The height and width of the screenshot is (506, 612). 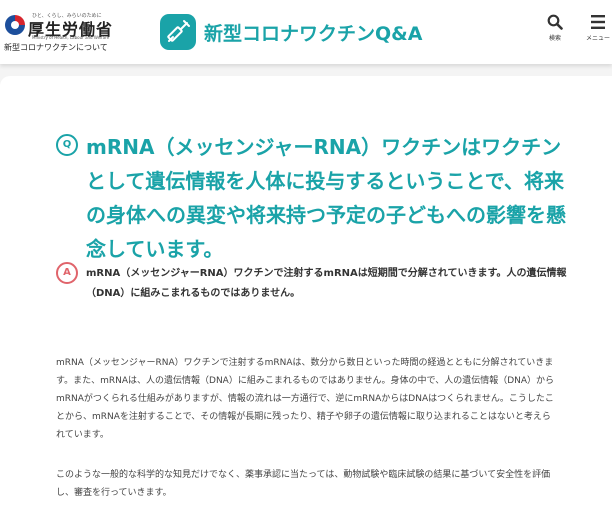 What do you see at coordinates (67, 145) in the screenshot?
I see `question-badge: Q` at bounding box center [67, 145].